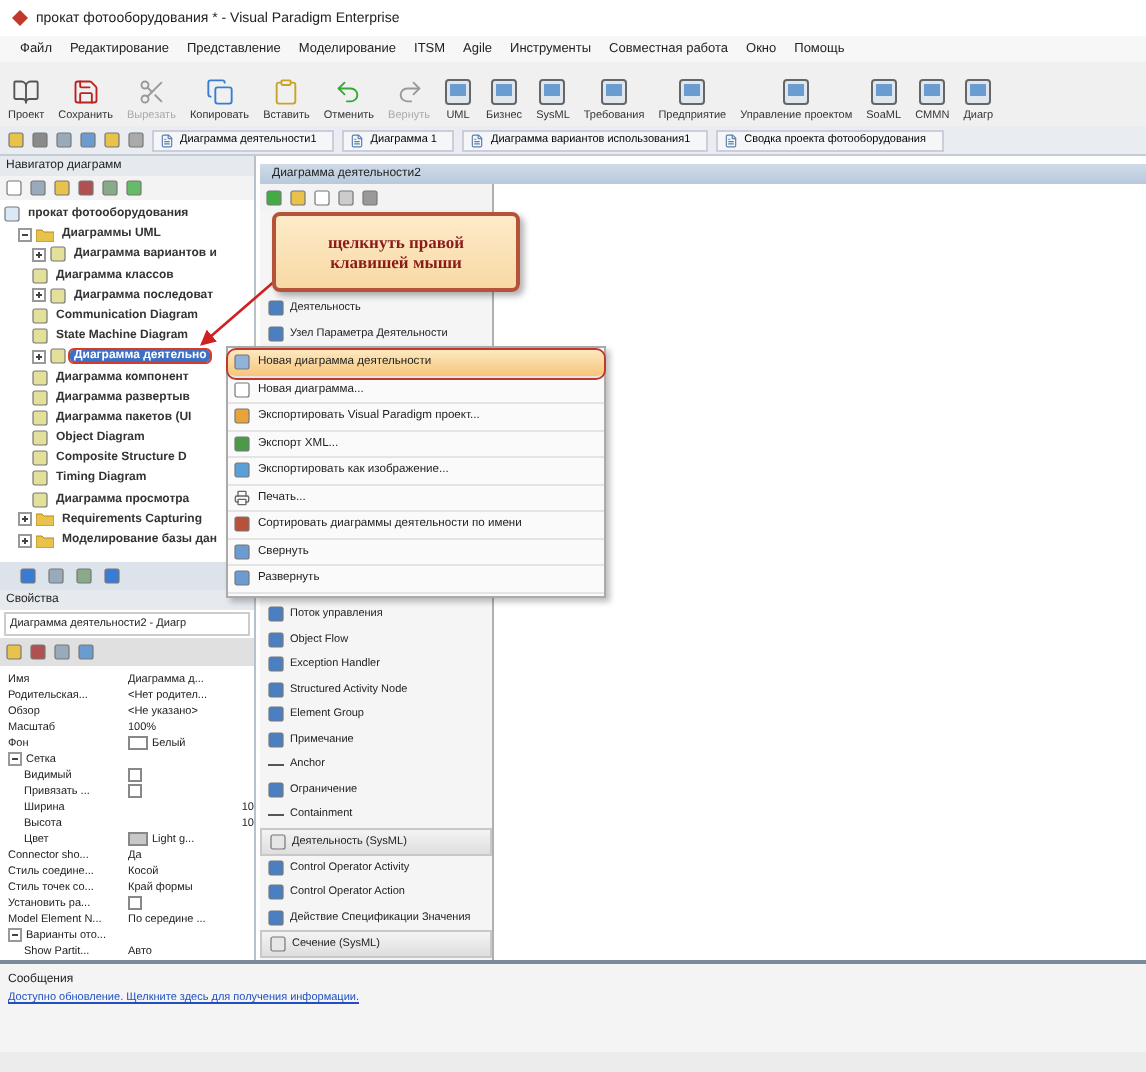 Image resolution: width=1146 pixels, height=1072 pixels. What do you see at coordinates (348, 92) in the screenshot?
I see `undo-icon` at bounding box center [348, 92].